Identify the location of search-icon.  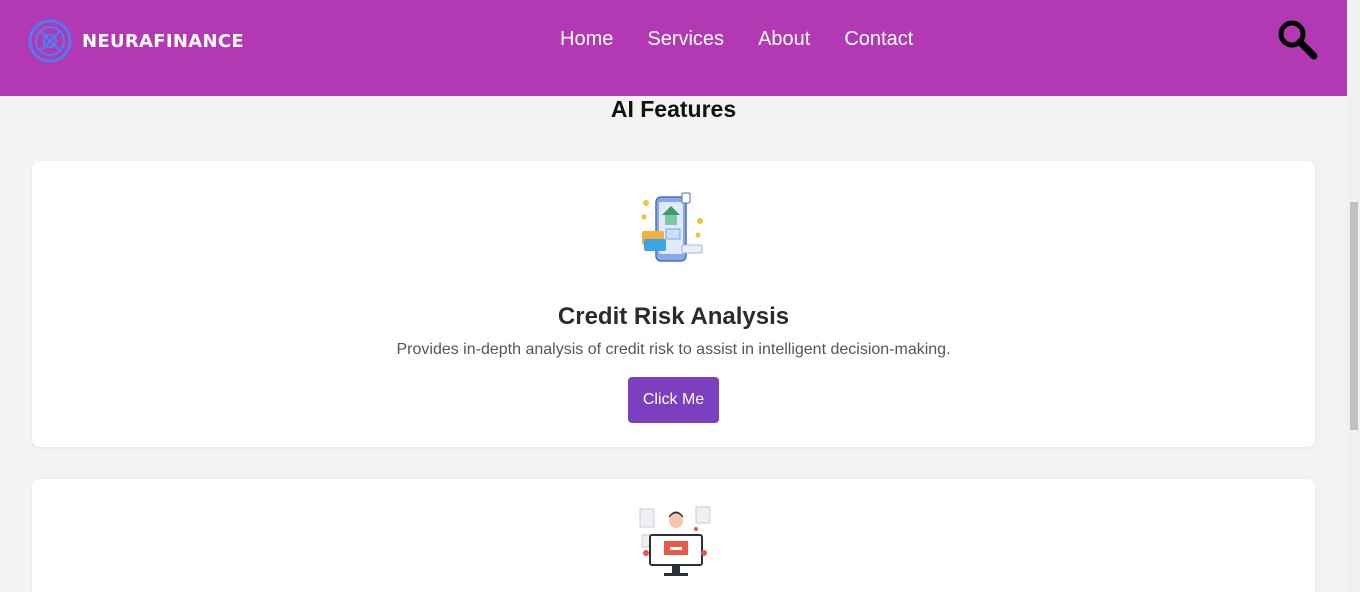
(1298, 40).